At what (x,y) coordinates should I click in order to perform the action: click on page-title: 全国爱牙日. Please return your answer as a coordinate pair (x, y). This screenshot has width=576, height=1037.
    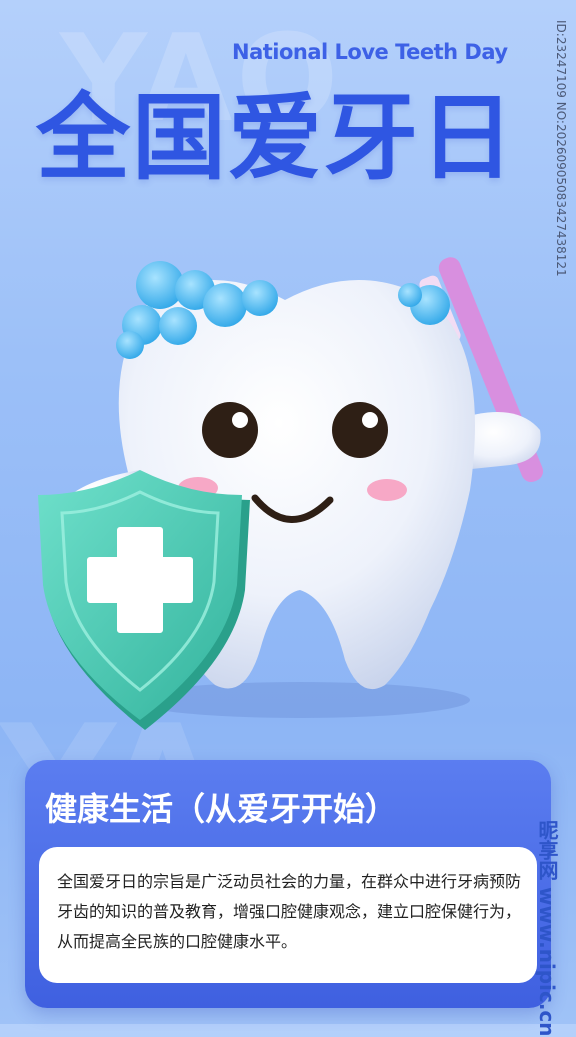
    Looking at the image, I should click on (276, 138).